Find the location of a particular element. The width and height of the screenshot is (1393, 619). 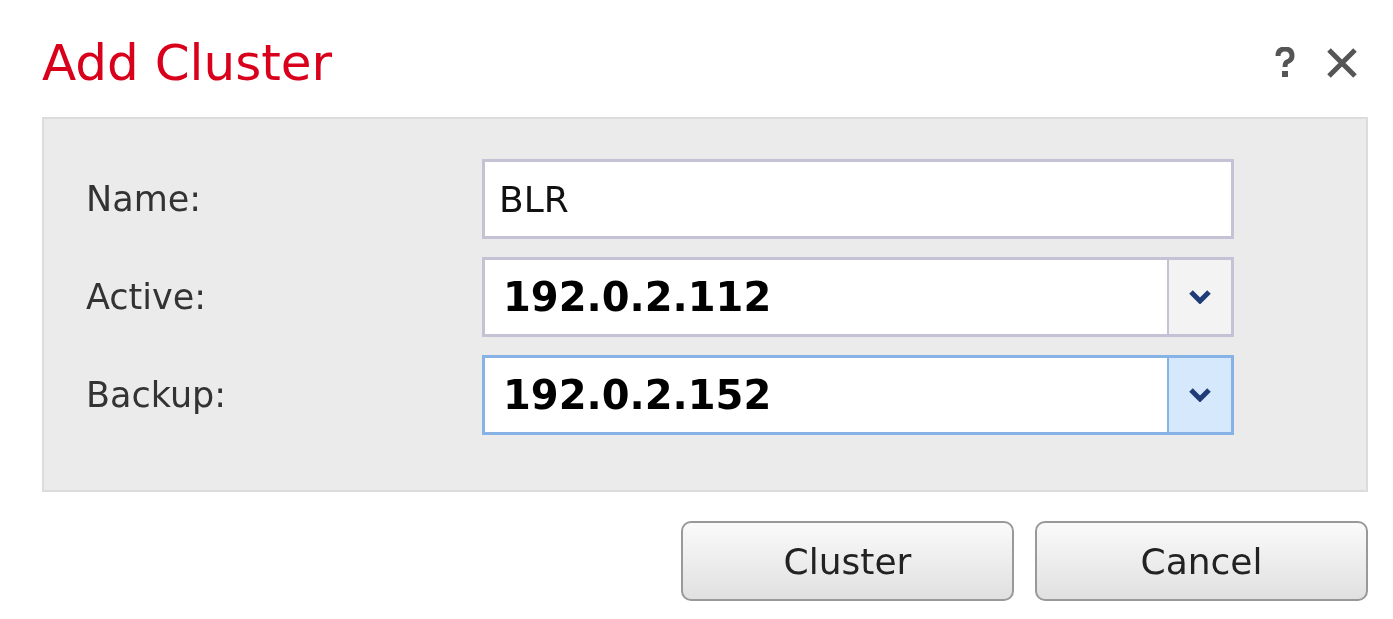

field-label: Name: is located at coordinates (144, 199).